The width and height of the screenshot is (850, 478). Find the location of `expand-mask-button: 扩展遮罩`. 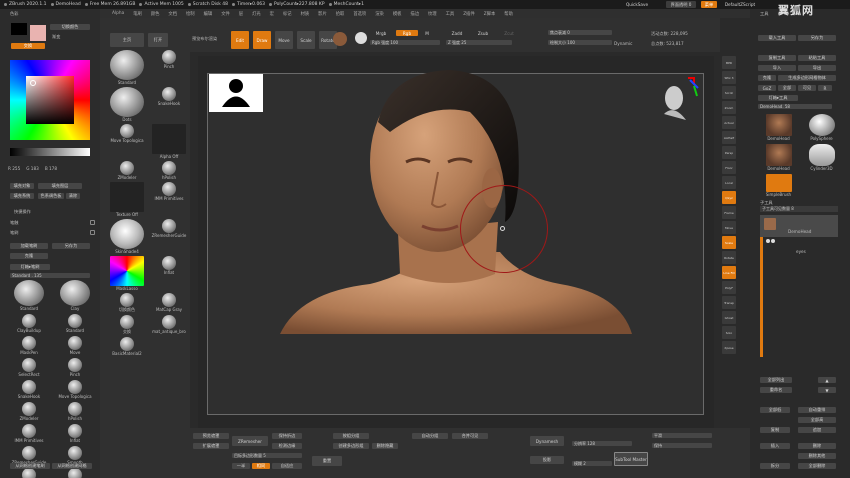

expand-mask-button: 扩展遮罩 is located at coordinates (211, 446).